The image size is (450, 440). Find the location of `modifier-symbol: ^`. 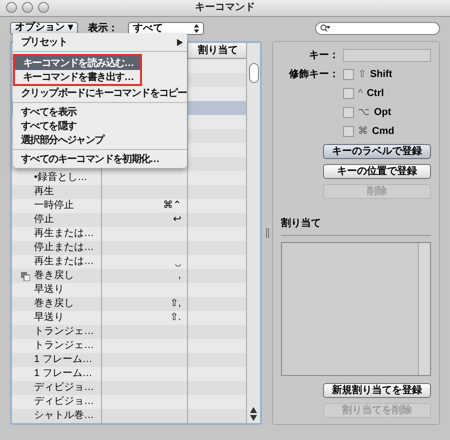

modifier-symbol: ^ is located at coordinates (360, 93).